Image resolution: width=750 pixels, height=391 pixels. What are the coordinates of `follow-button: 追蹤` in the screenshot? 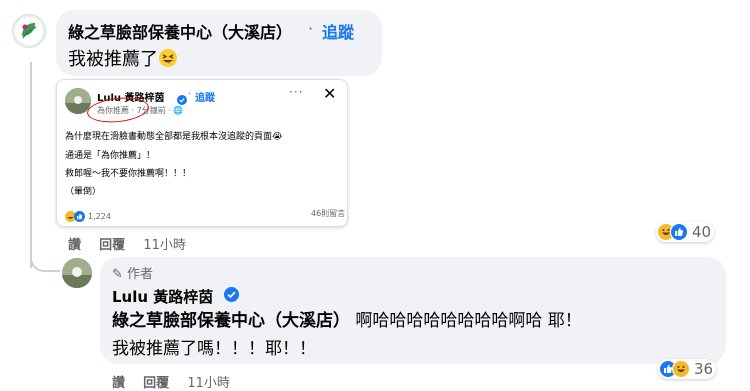 It's located at (338, 31).